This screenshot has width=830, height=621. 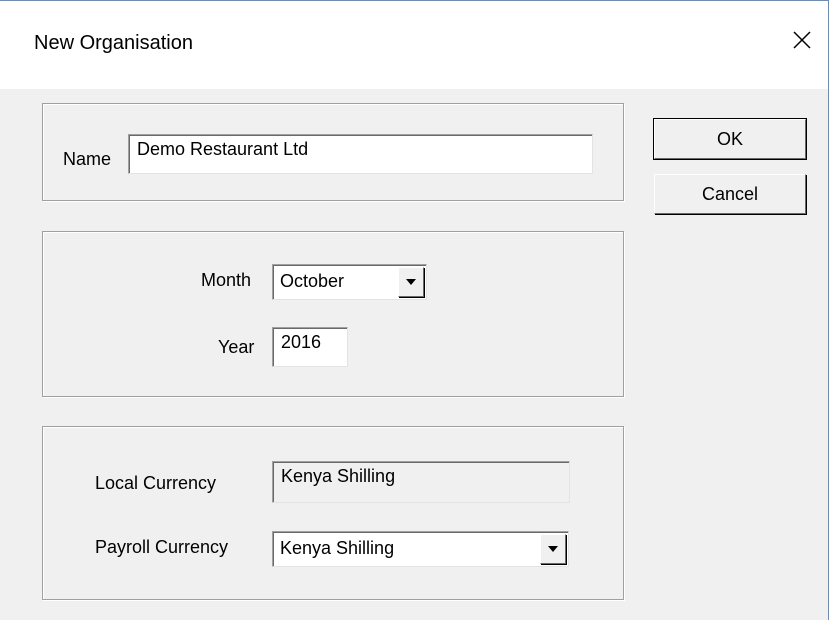 I want to click on local-currency-label: Local Currency, so click(x=156, y=483).